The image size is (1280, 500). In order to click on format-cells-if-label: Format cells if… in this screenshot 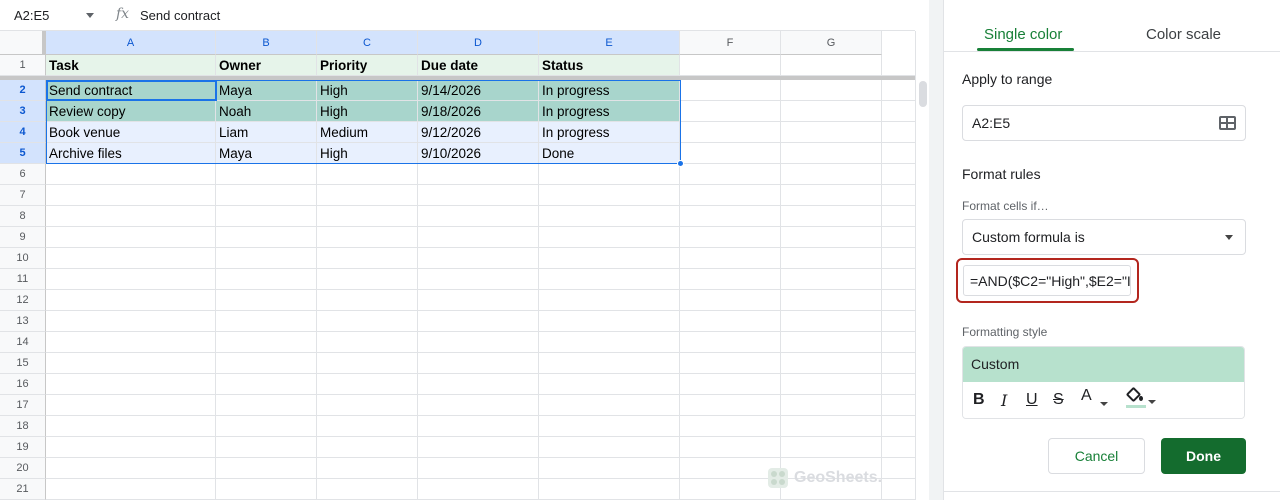, I will do `click(1005, 206)`.